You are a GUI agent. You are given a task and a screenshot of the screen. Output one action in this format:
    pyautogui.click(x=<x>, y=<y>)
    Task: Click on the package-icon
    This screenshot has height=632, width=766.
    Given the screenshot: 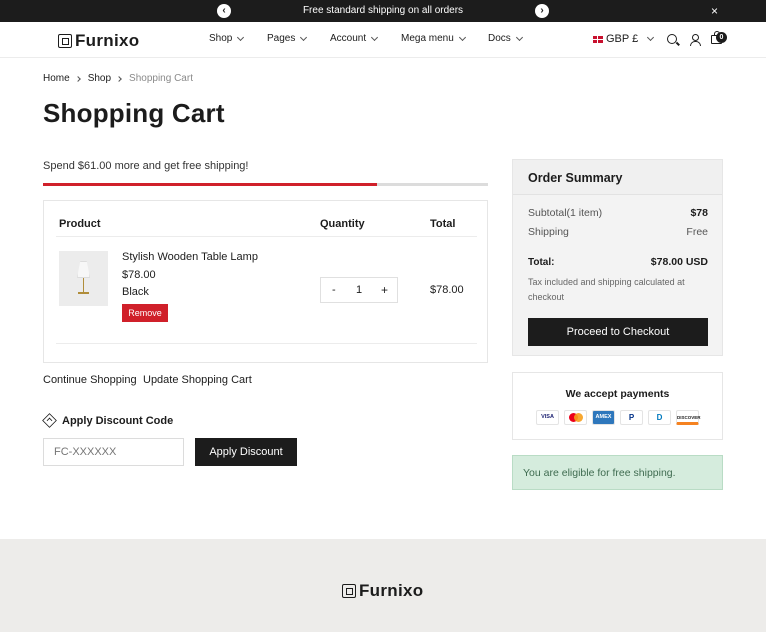 What is the action you would take?
    pyautogui.click(x=49, y=420)
    